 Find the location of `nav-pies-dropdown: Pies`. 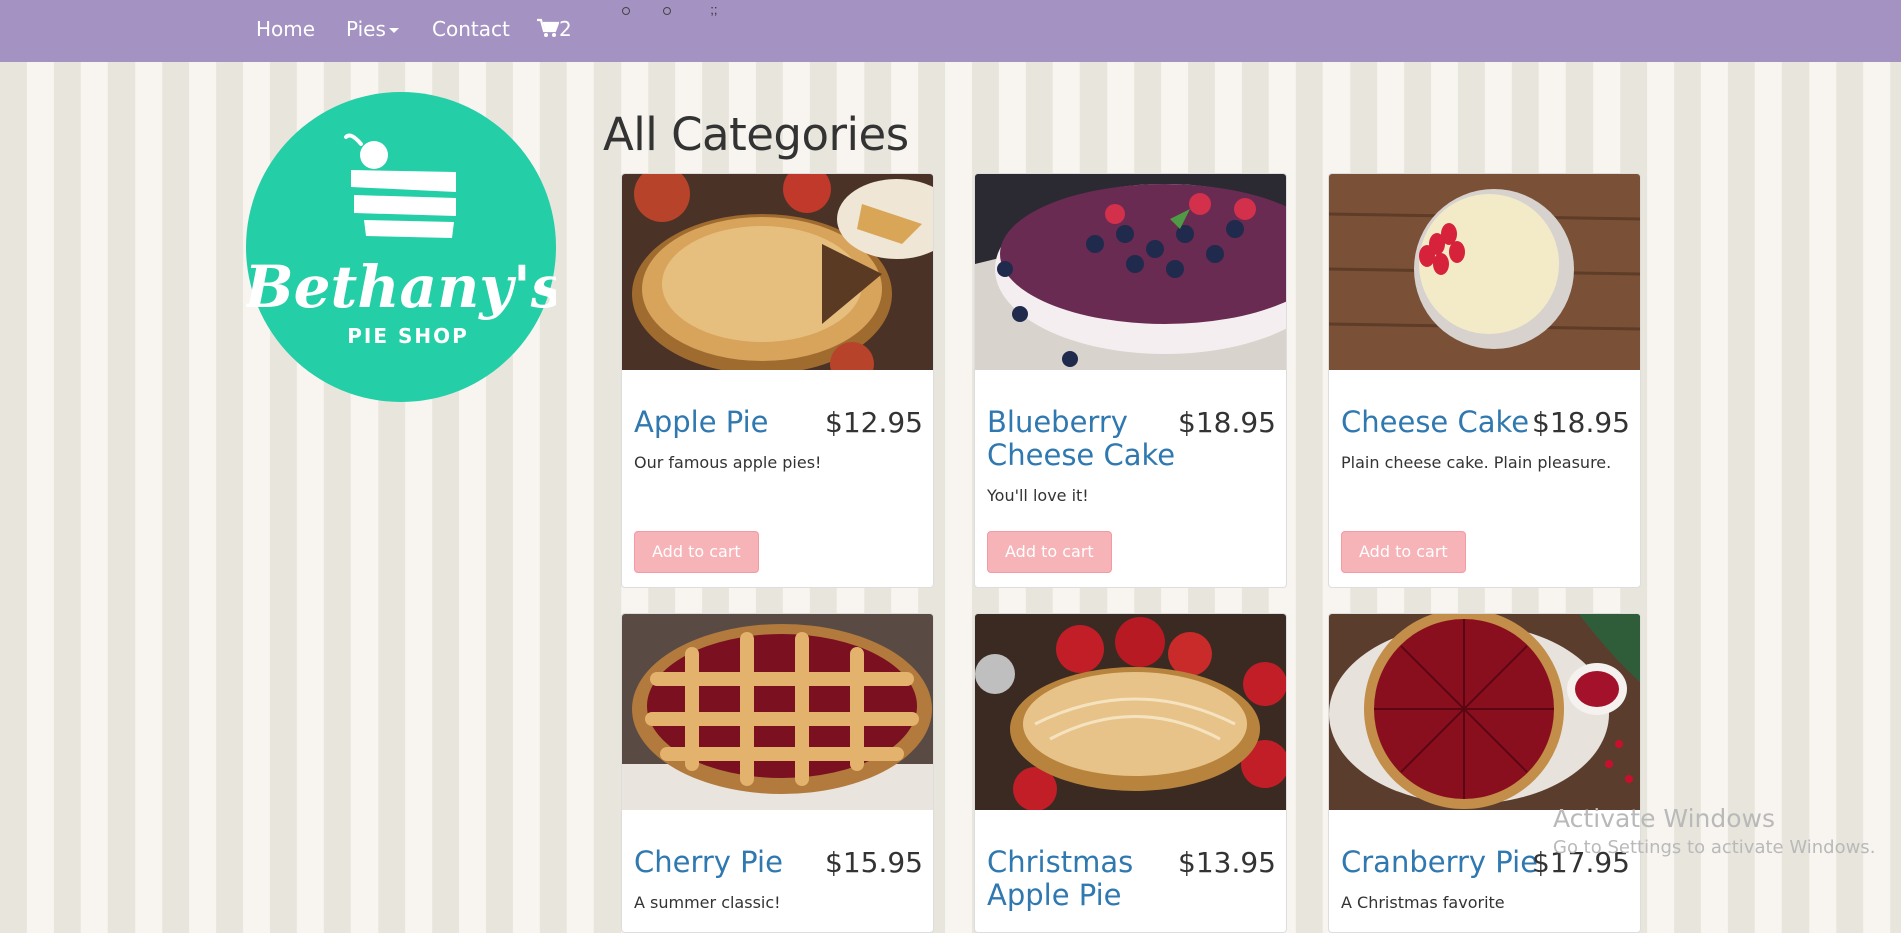

nav-pies-dropdown: Pies is located at coordinates (372, 29).